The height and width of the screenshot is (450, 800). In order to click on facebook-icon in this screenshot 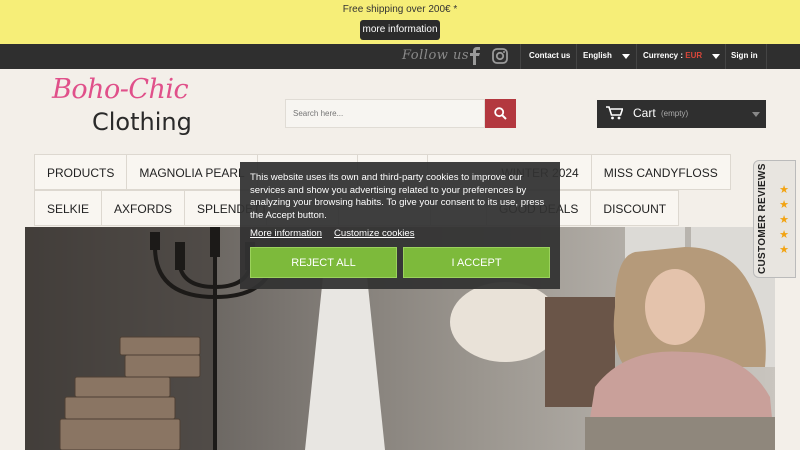, I will do `click(475, 56)`.